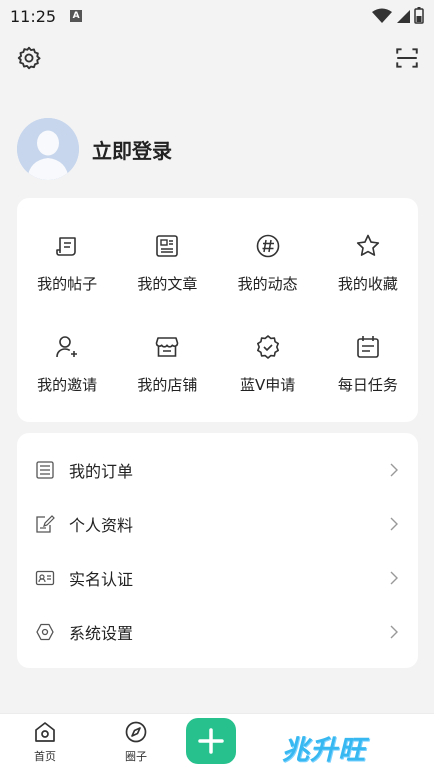 This screenshot has width=434, height=771. Describe the element at coordinates (167, 385) in the screenshot. I see `grid-item-label: 我的店铺` at that location.